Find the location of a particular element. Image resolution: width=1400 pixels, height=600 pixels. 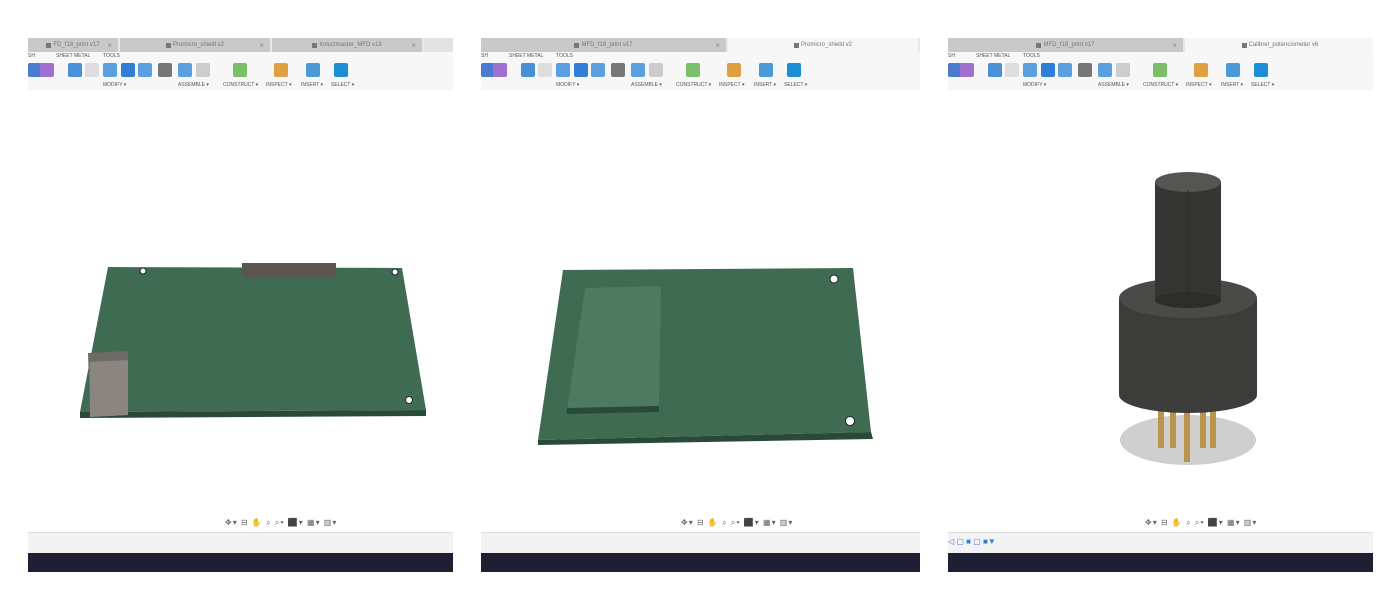

document-tab: Calibrel_potenciometer v6 is located at coordinates (1279, 45).